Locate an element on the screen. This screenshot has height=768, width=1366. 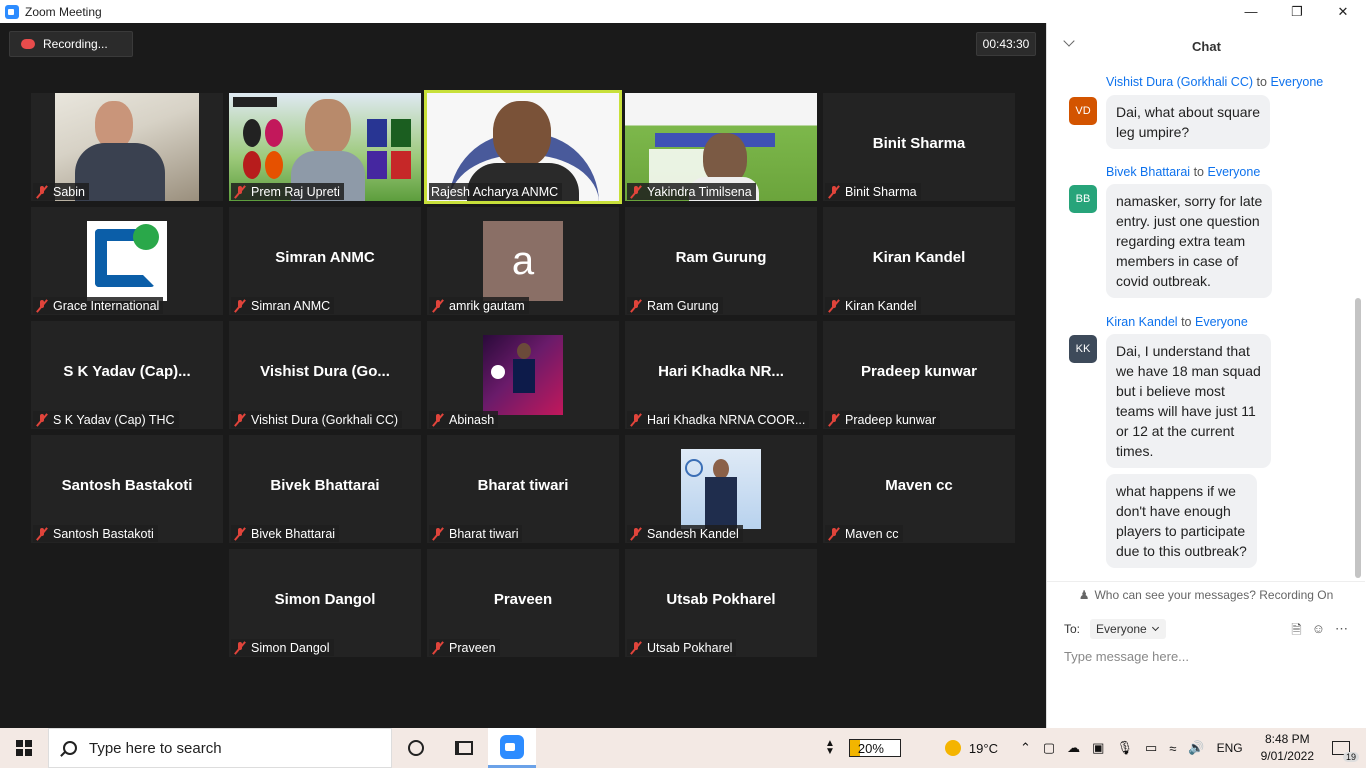
video-tile: Yakindra Timilsena is located at coordinates (721, 147).